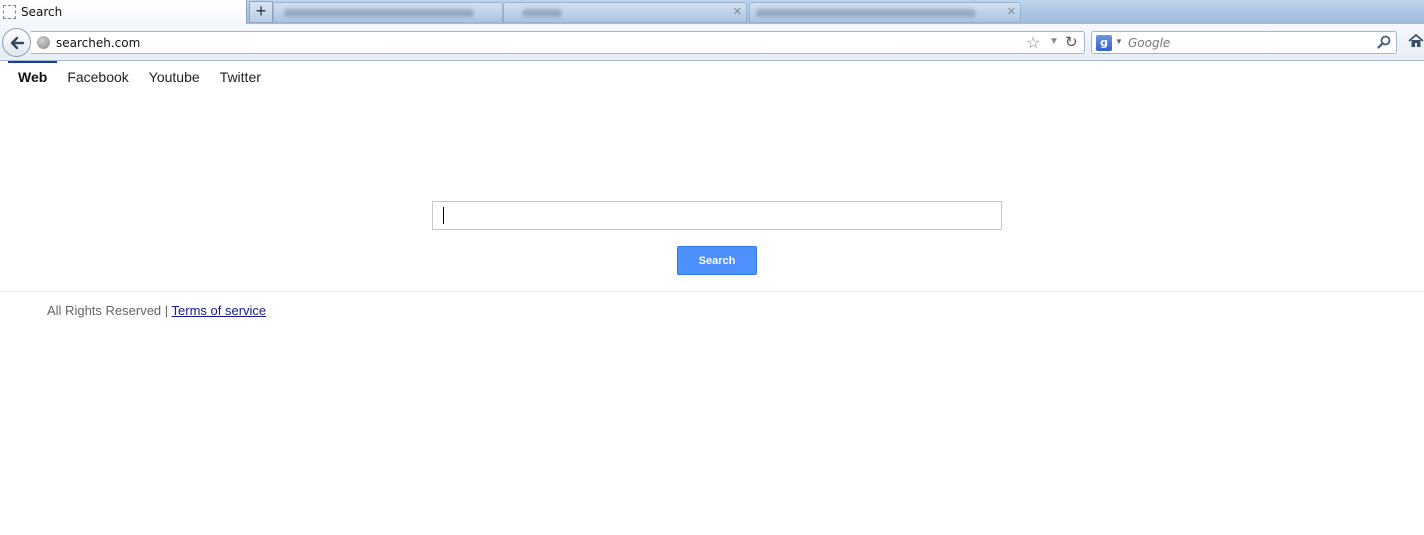 The width and height of the screenshot is (1424, 535). Describe the element at coordinates (261, 12) in the screenshot. I see `new-tab-button: +` at that location.